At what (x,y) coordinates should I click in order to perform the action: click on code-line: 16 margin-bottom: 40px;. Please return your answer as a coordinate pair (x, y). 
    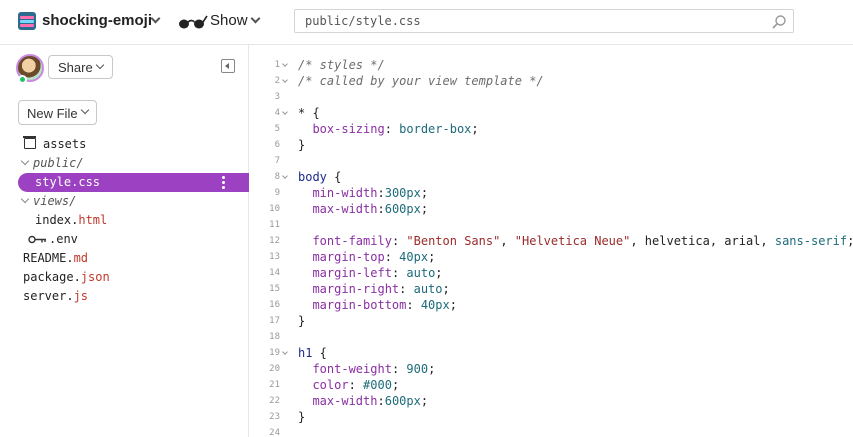
    Looking at the image, I should click on (551, 305).